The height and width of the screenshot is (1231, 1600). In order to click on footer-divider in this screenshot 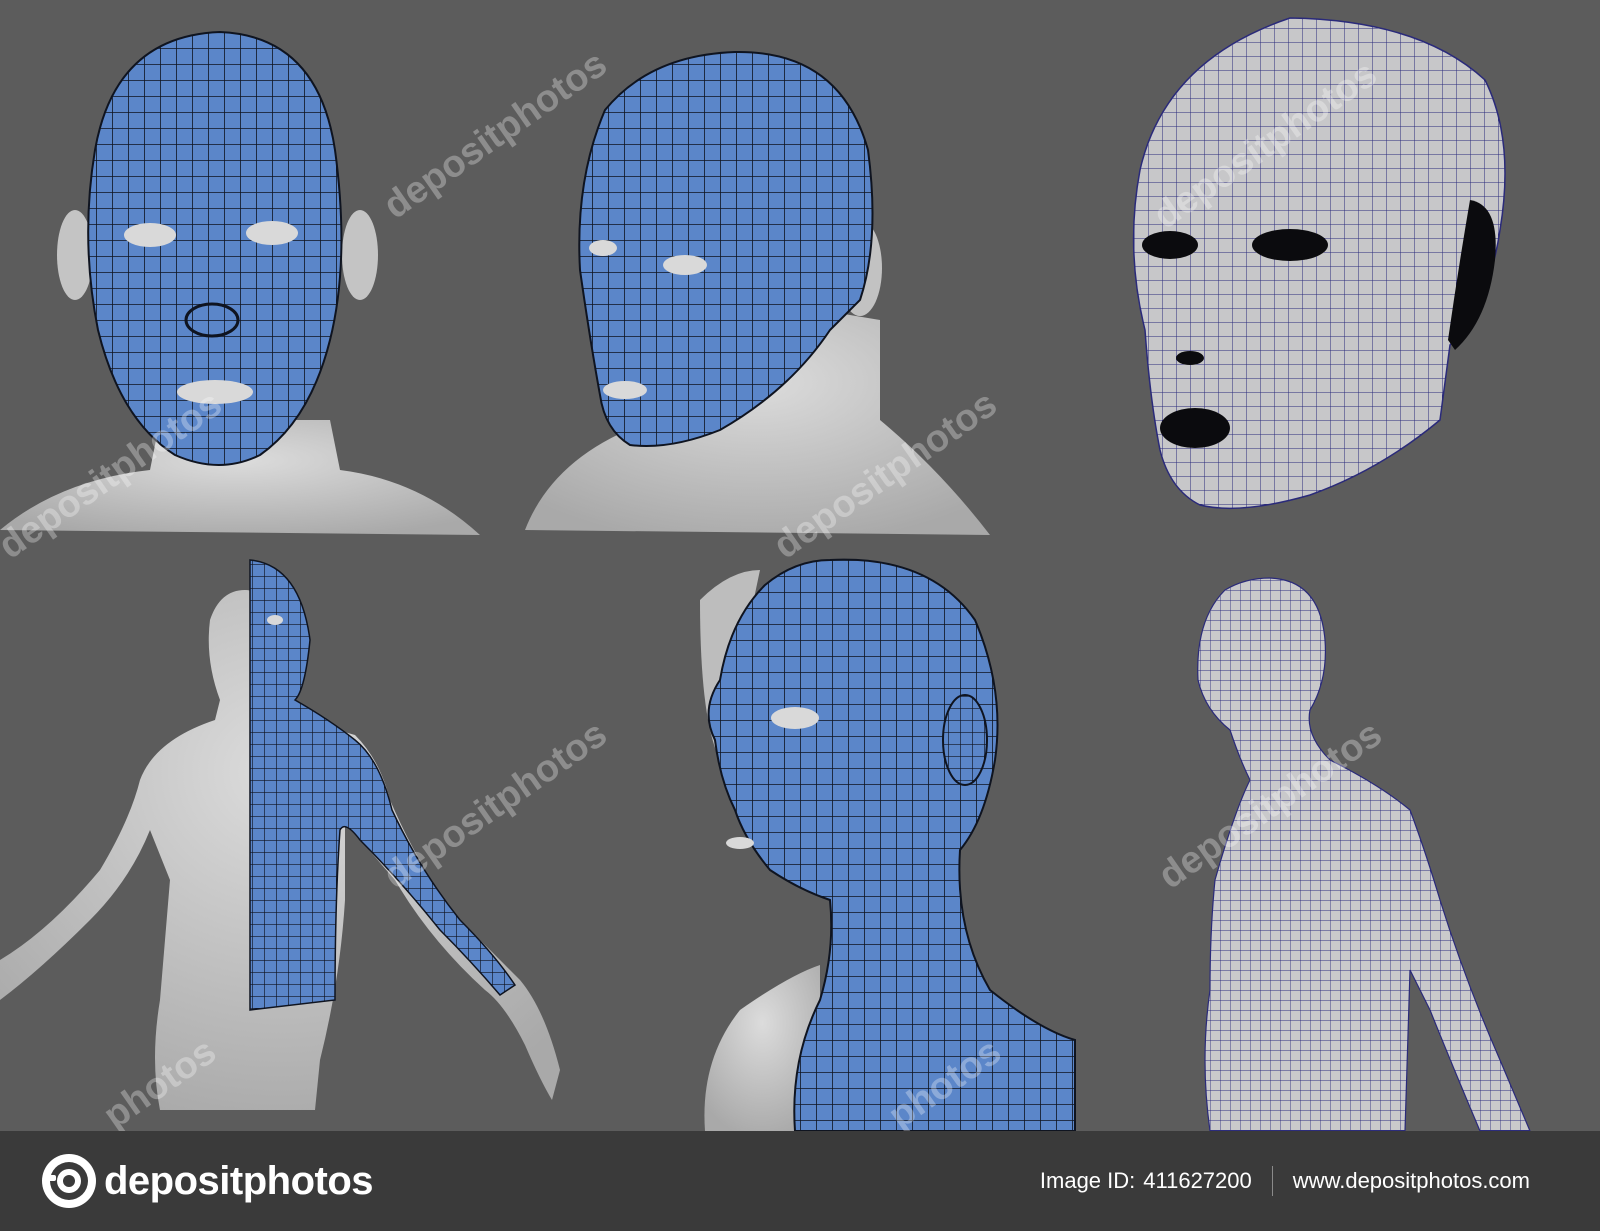, I will do `click(1272, 1181)`.